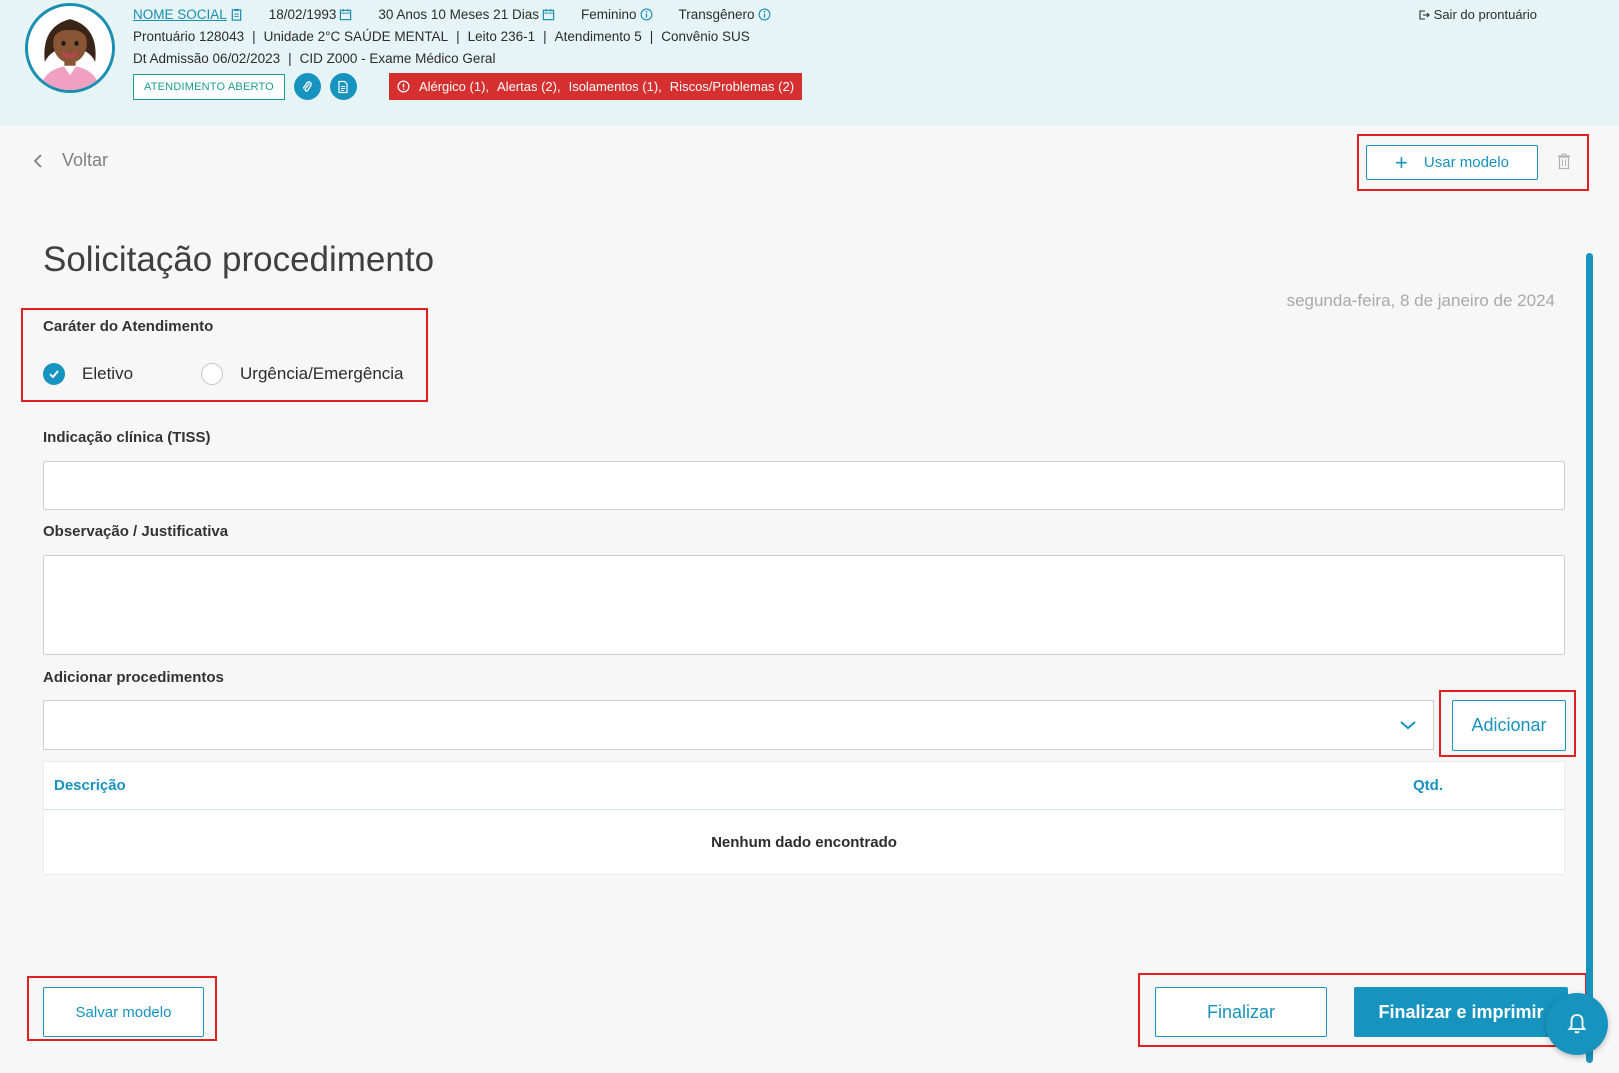 The height and width of the screenshot is (1073, 1619). I want to click on procedure-select, so click(738, 725).